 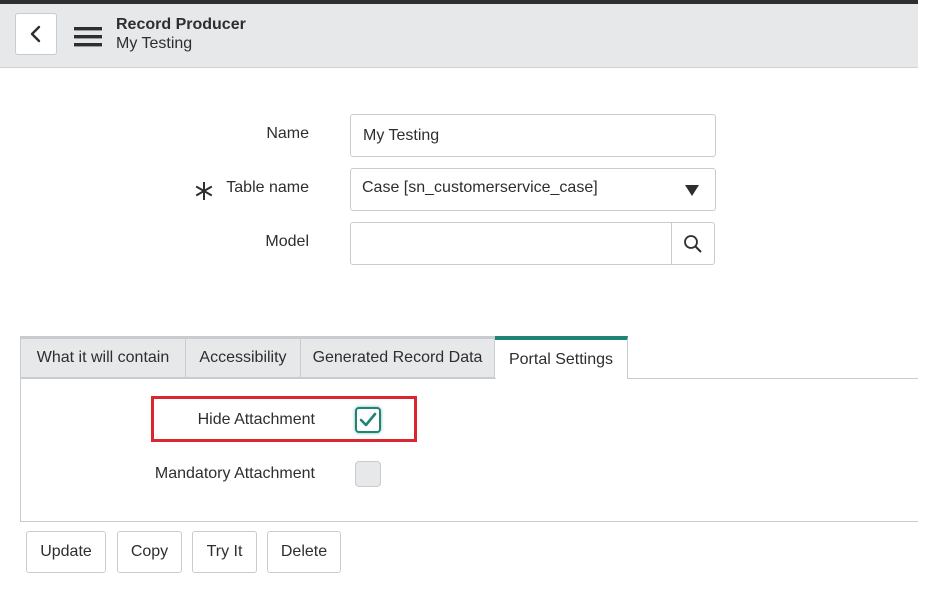 What do you see at coordinates (224, 552) in the screenshot?
I see `try-it-button: Try It` at bounding box center [224, 552].